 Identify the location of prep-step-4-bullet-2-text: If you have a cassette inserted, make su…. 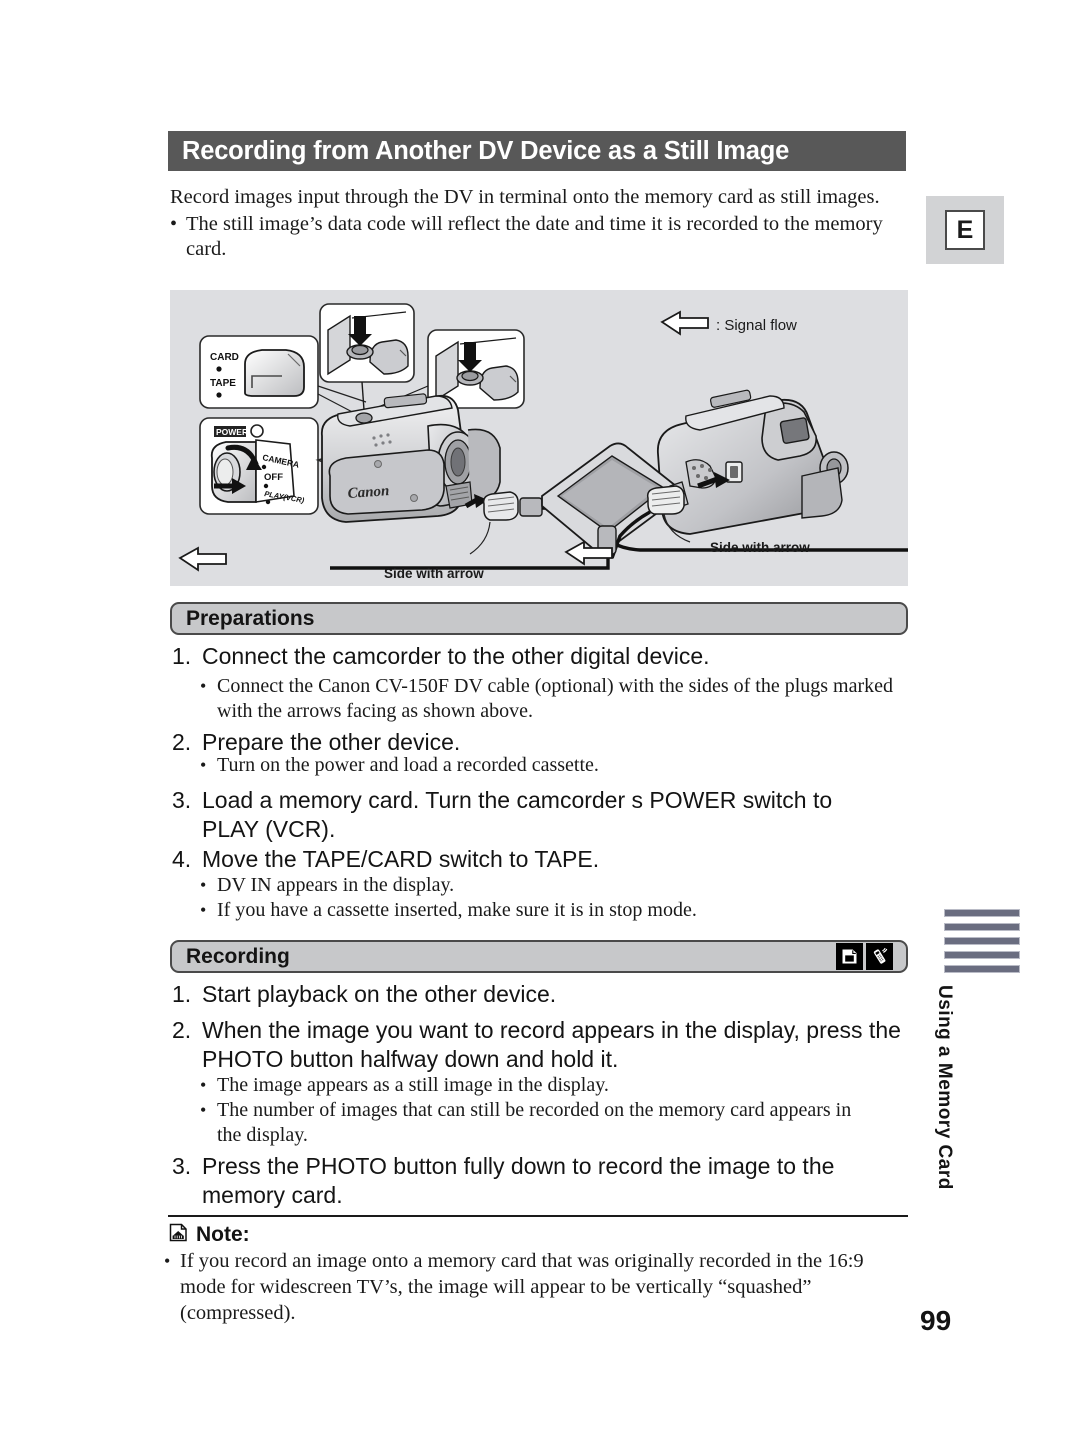
(457, 910).